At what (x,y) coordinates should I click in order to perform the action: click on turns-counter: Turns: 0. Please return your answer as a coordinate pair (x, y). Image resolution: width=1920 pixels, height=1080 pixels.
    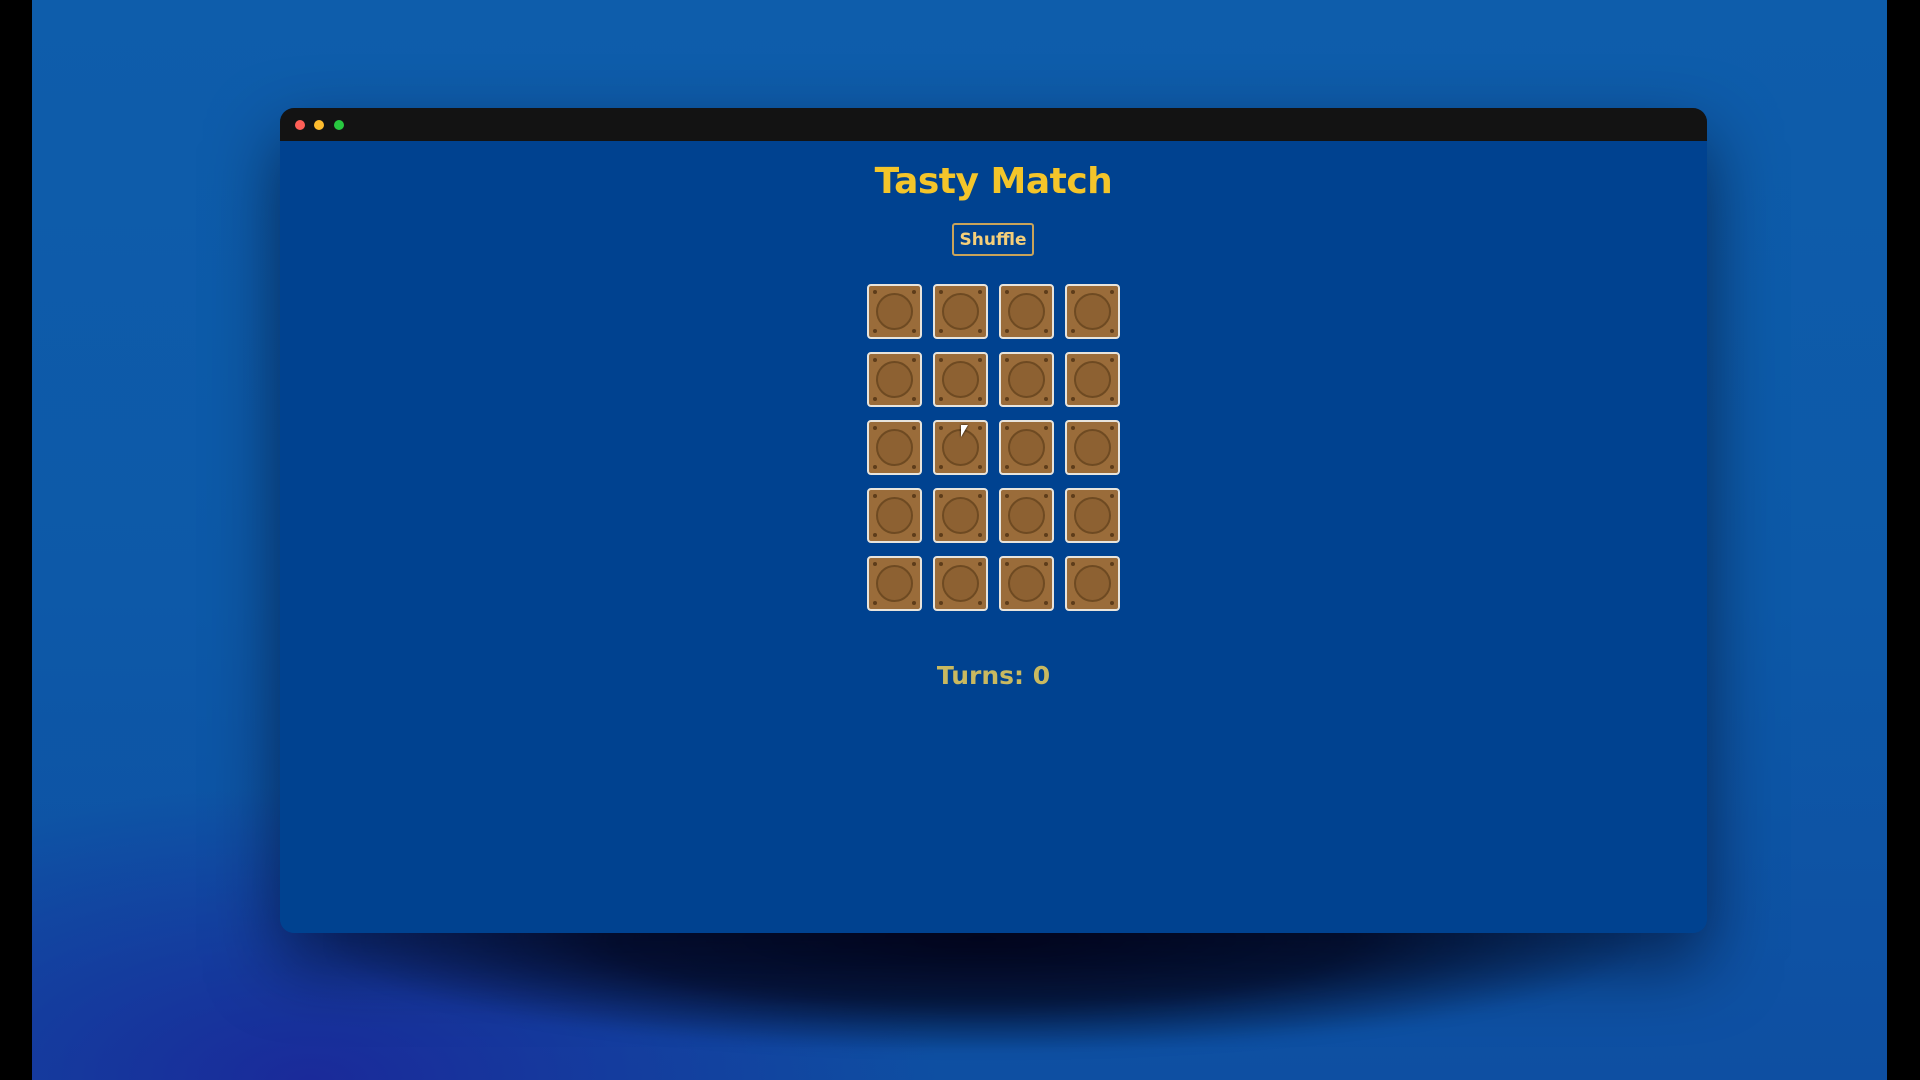
    Looking at the image, I should click on (993, 675).